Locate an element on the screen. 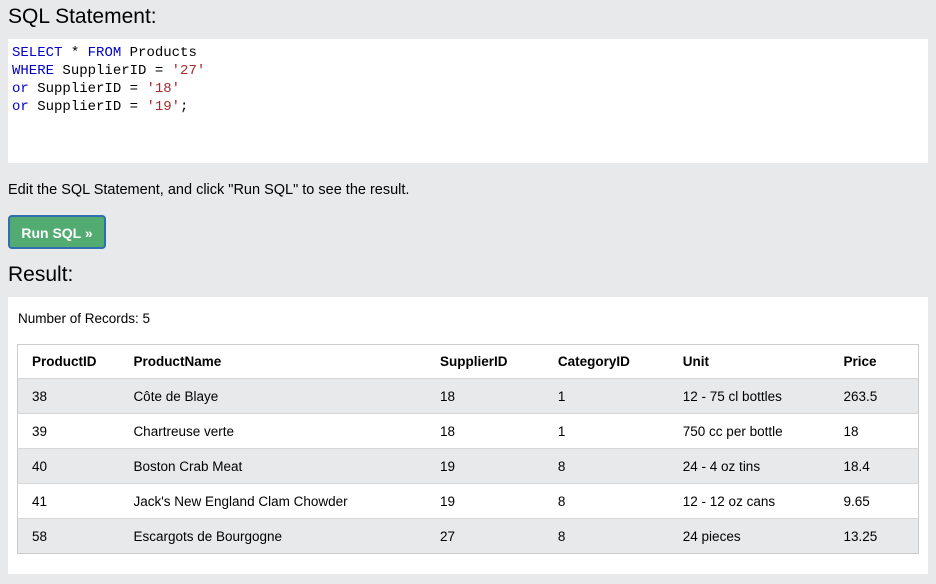 This screenshot has width=936, height=584. cell-price: 18.4 is located at coordinates (874, 466).